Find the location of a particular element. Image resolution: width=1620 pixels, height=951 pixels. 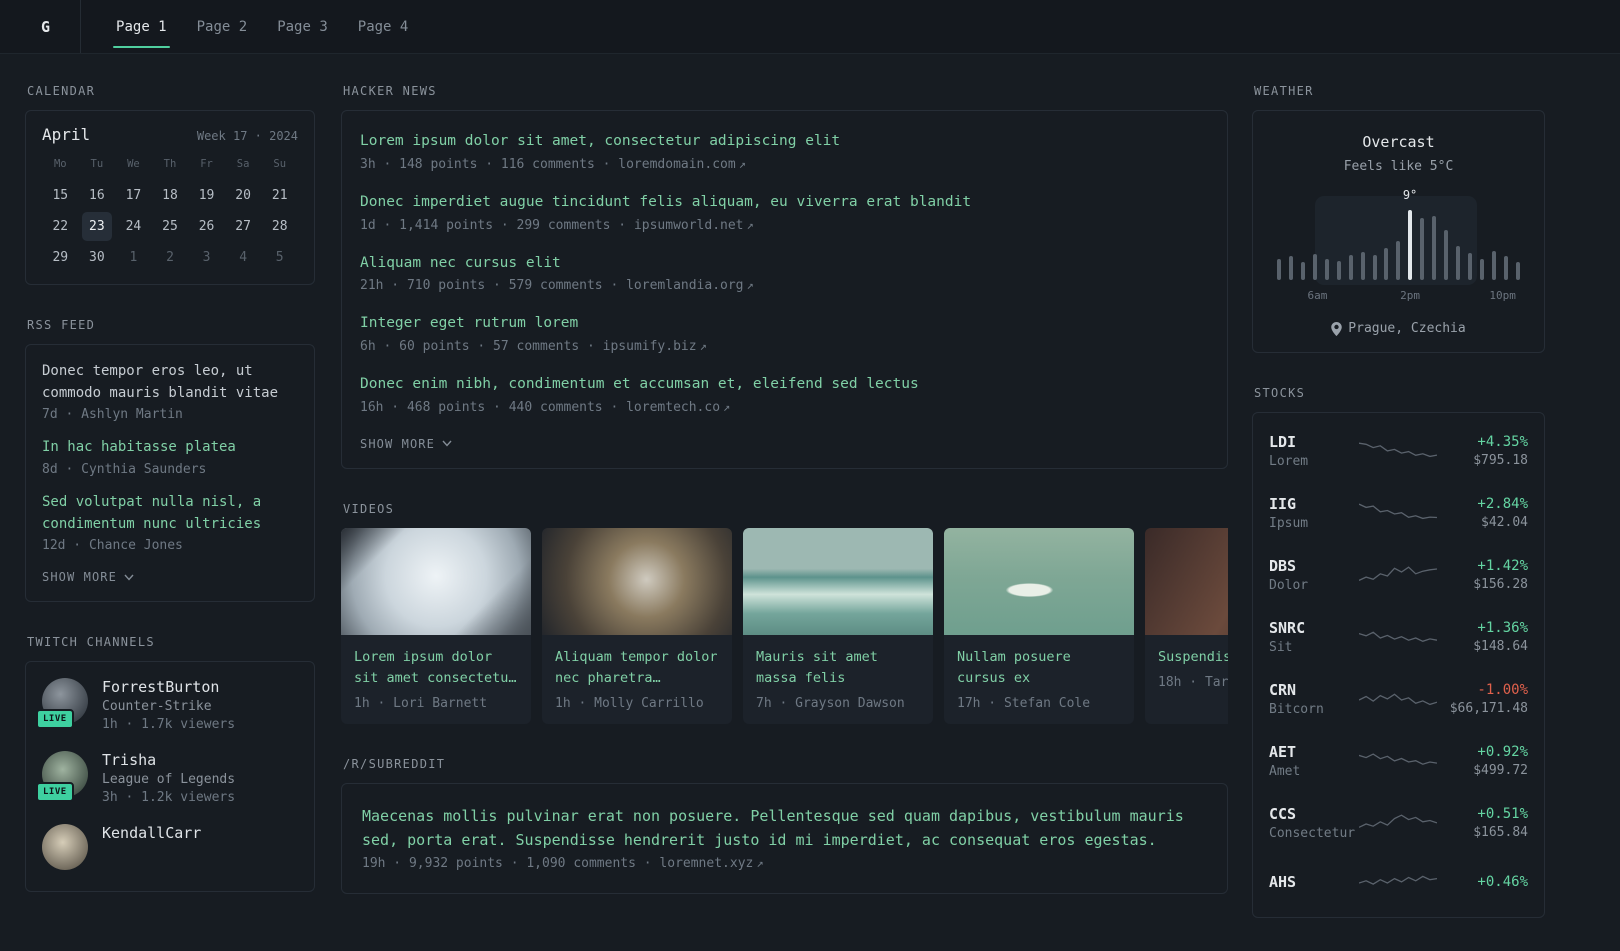

channel-viewers: 1h · 1.7k viewers is located at coordinates (169, 725).